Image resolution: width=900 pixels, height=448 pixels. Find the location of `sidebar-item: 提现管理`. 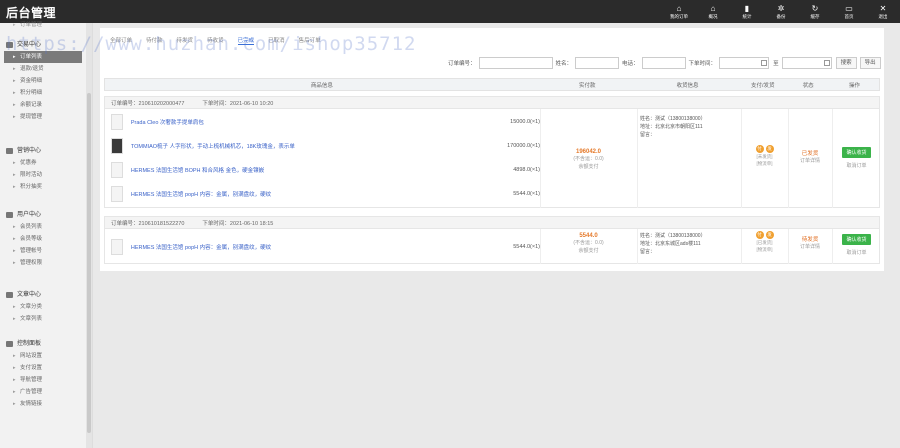

sidebar-item: 提现管理 is located at coordinates (43, 117).